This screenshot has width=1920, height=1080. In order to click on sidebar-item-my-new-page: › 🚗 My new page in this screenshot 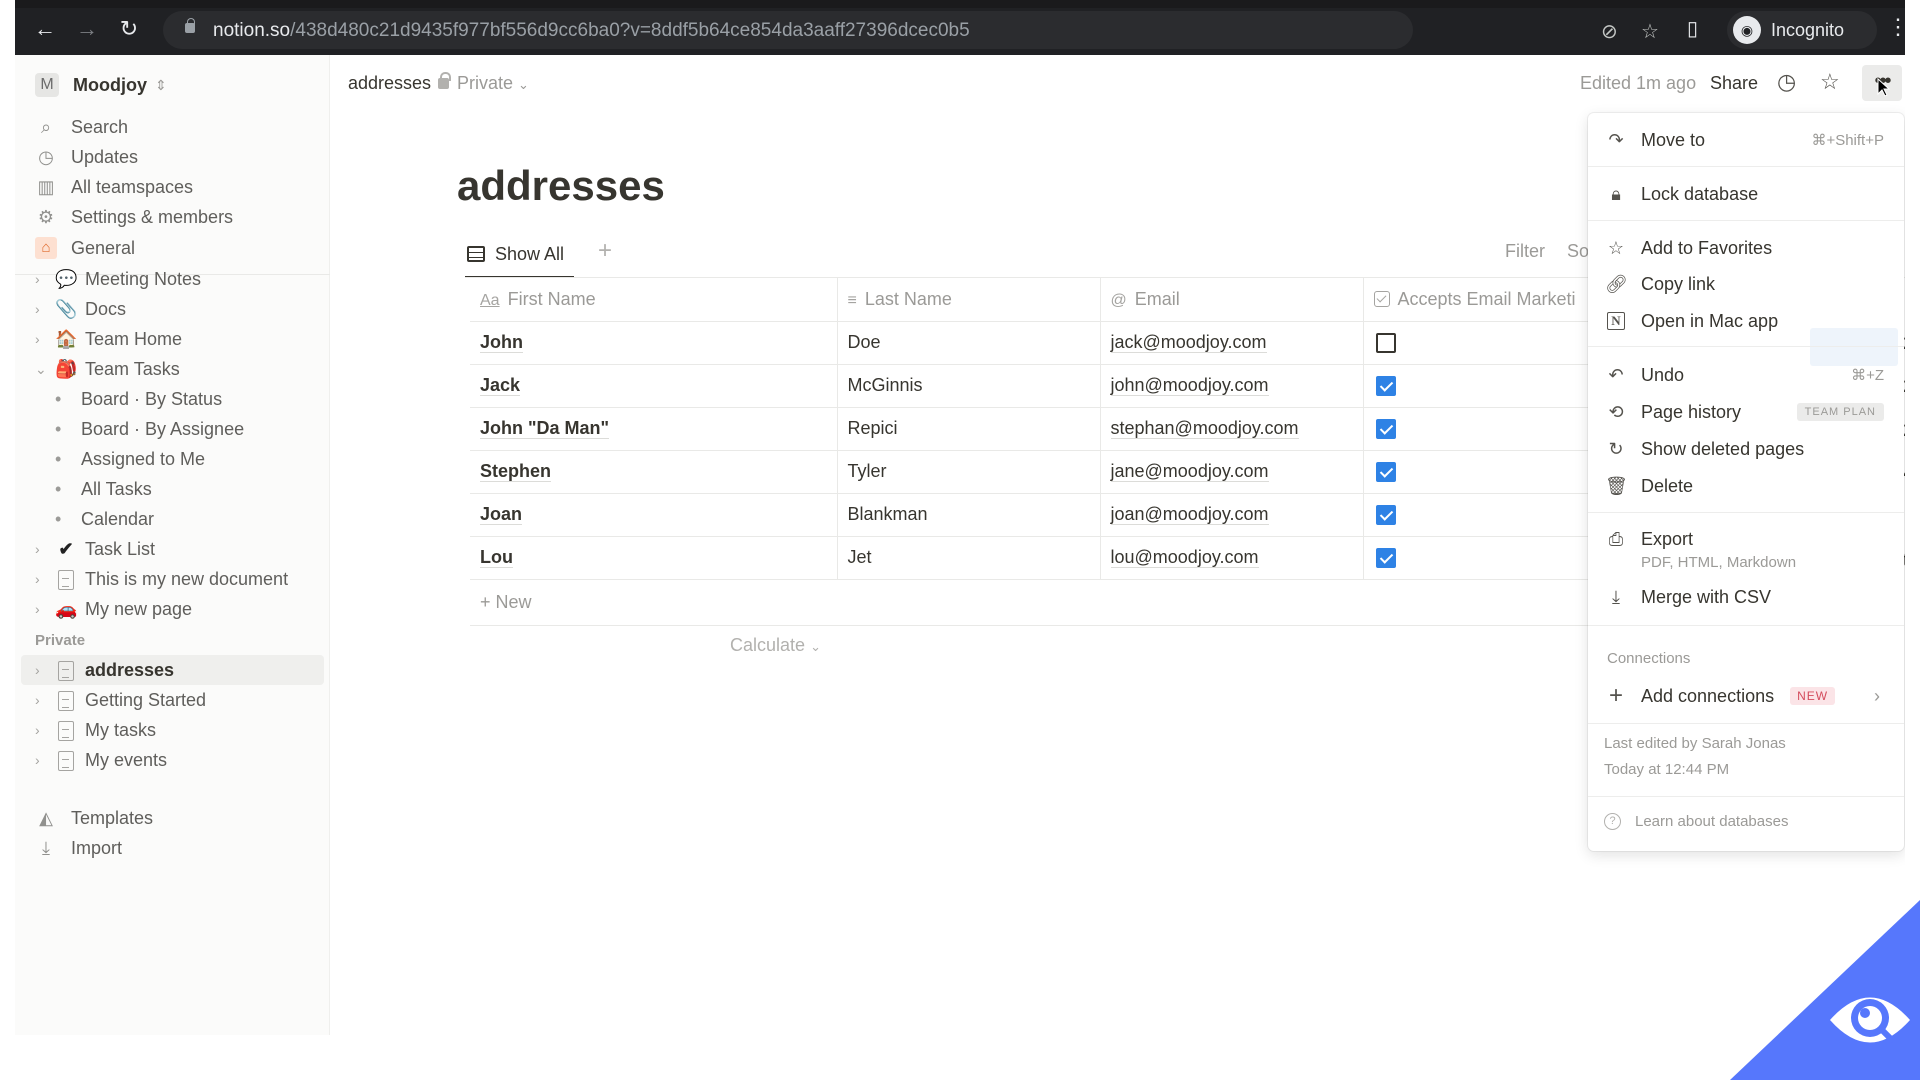, I will do `click(113, 609)`.